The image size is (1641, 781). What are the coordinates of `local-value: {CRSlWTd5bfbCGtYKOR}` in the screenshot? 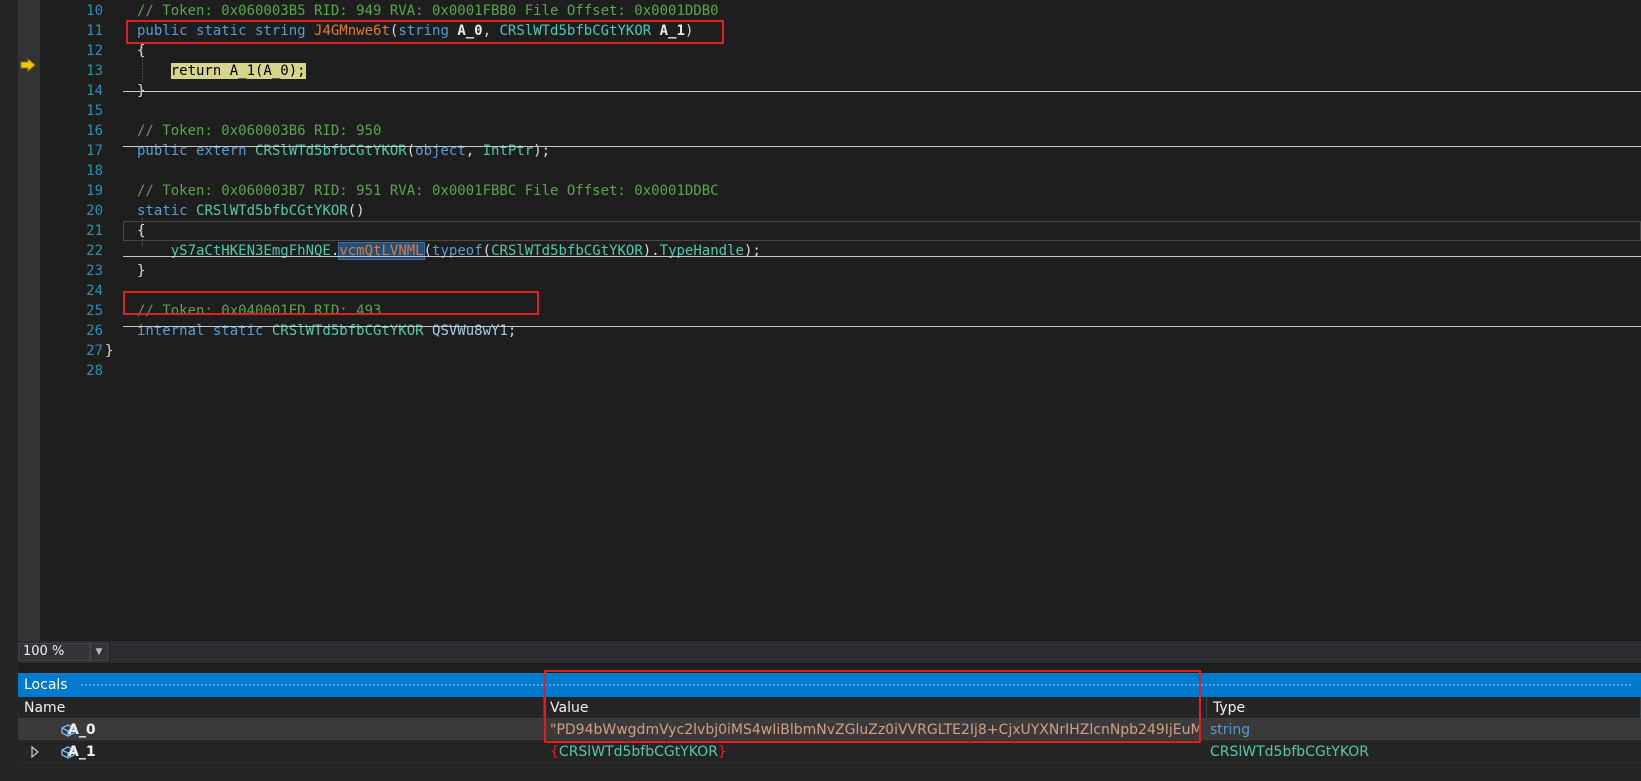 It's located at (875, 752).